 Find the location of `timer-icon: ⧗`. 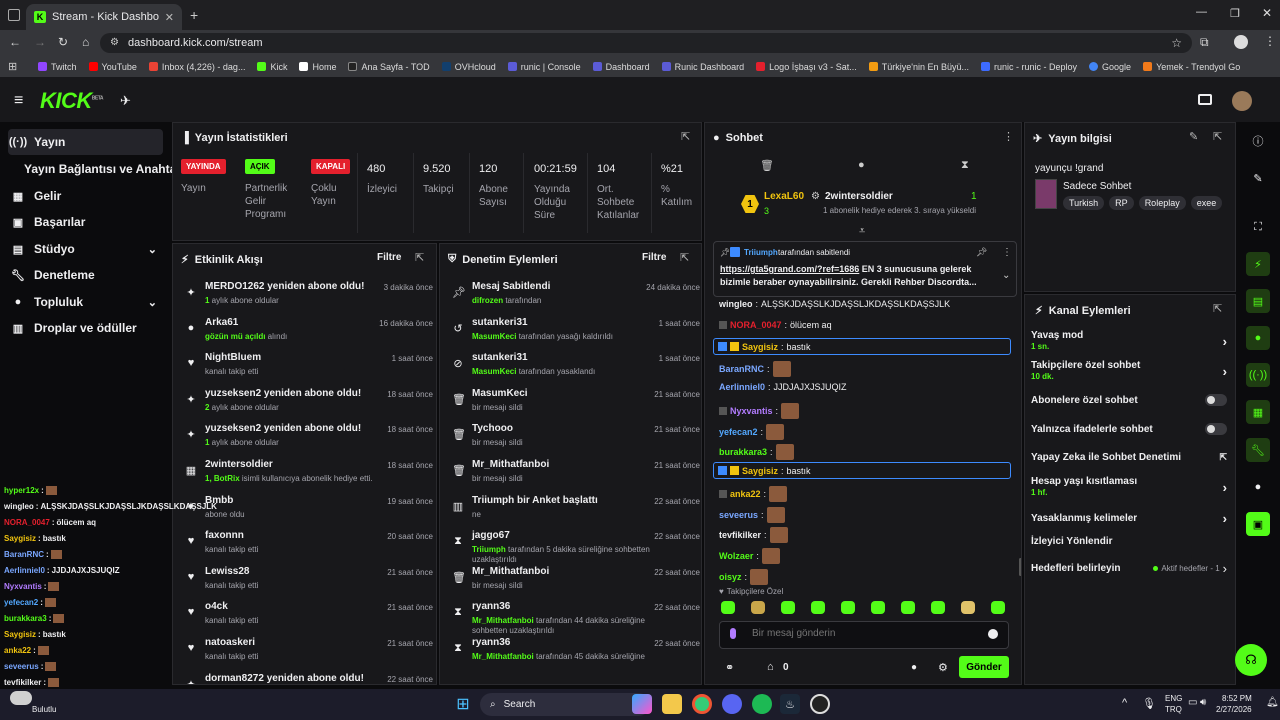

timer-icon: ⧗ is located at coordinates (965, 165).